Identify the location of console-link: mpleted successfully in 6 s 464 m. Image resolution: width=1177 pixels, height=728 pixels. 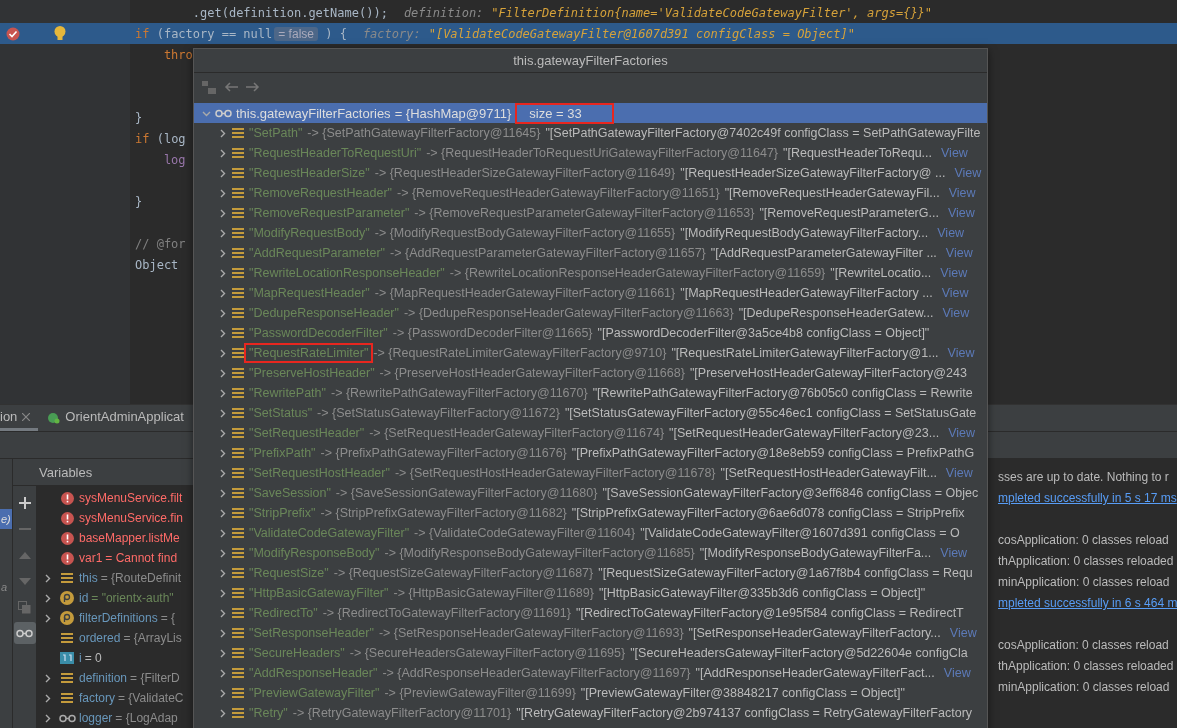
(1087, 603).